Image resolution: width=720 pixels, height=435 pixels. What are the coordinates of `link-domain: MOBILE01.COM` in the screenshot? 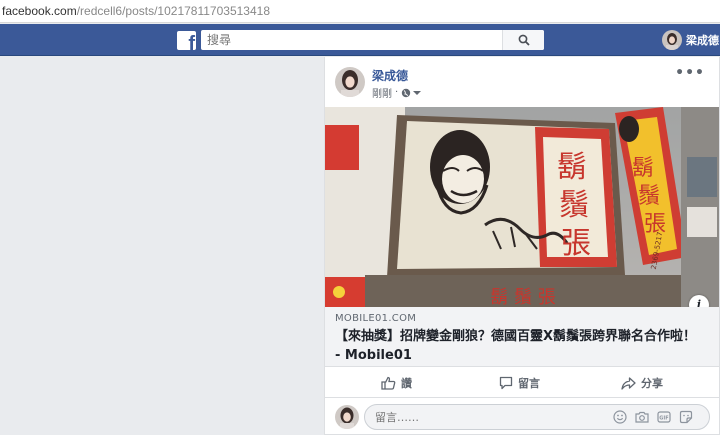 It's located at (376, 318).